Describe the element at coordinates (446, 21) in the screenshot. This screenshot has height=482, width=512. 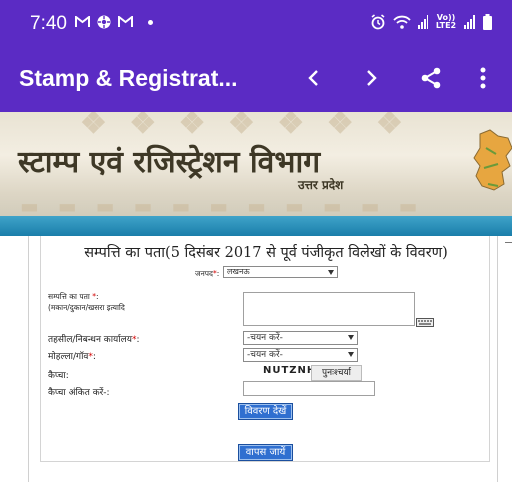
I see `network-label: Vo)) LTE2` at that location.